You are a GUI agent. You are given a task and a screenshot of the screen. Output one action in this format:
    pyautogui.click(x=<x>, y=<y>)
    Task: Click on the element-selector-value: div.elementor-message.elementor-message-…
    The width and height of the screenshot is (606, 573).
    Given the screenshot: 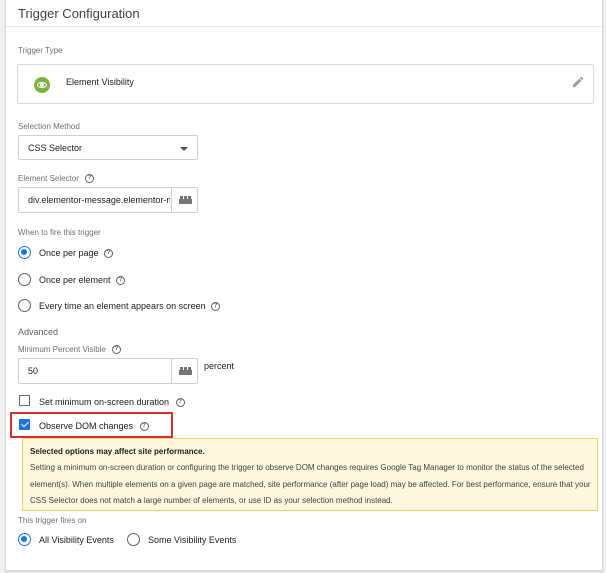 What is the action you would take?
    pyautogui.click(x=99, y=200)
    